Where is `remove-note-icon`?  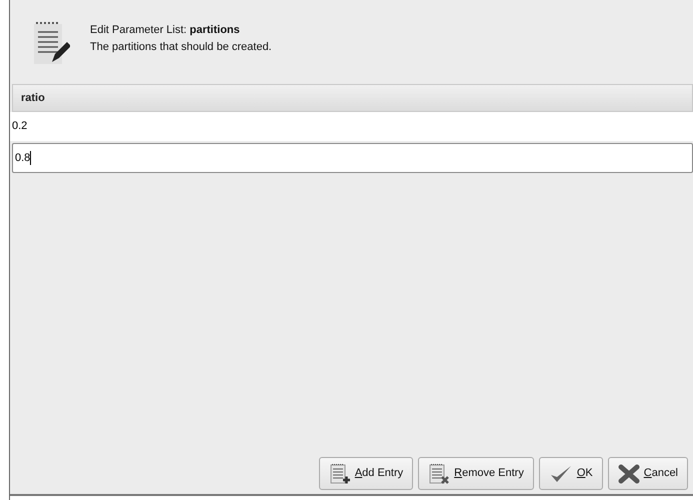 remove-note-icon is located at coordinates (439, 473).